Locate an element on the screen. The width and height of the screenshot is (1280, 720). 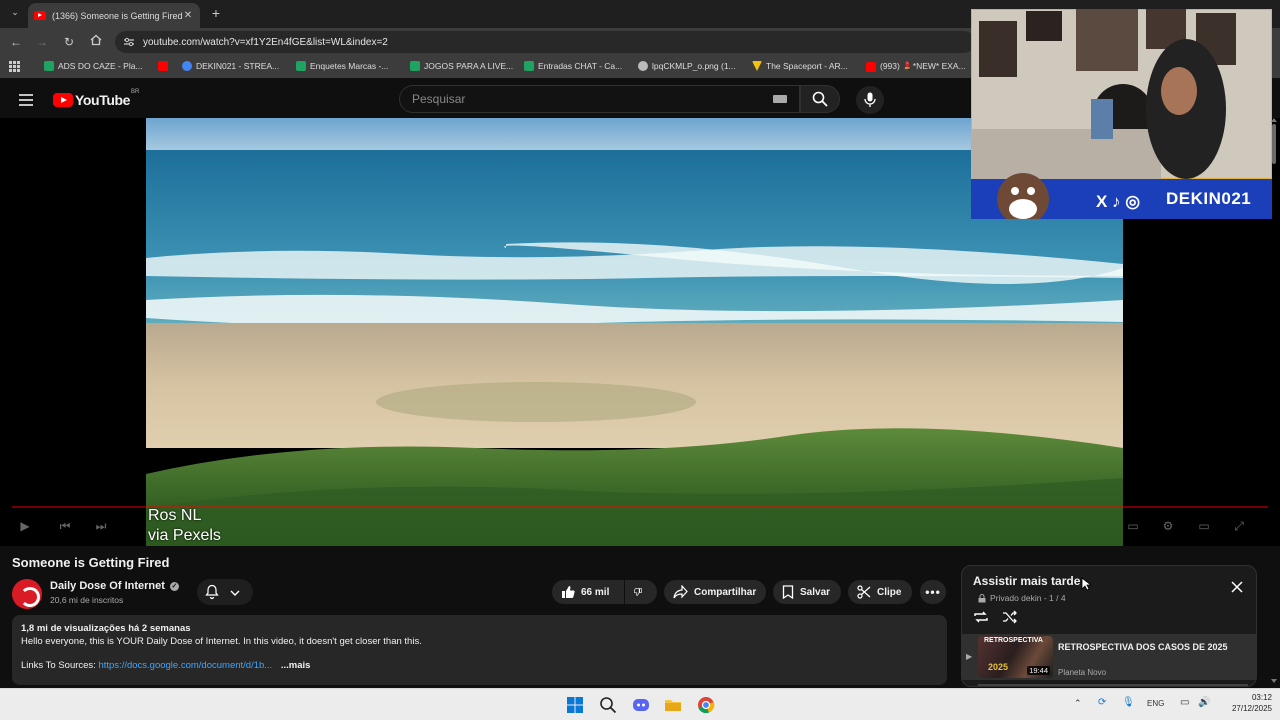
now-playing-icon: ▶ is located at coordinates (969, 656).